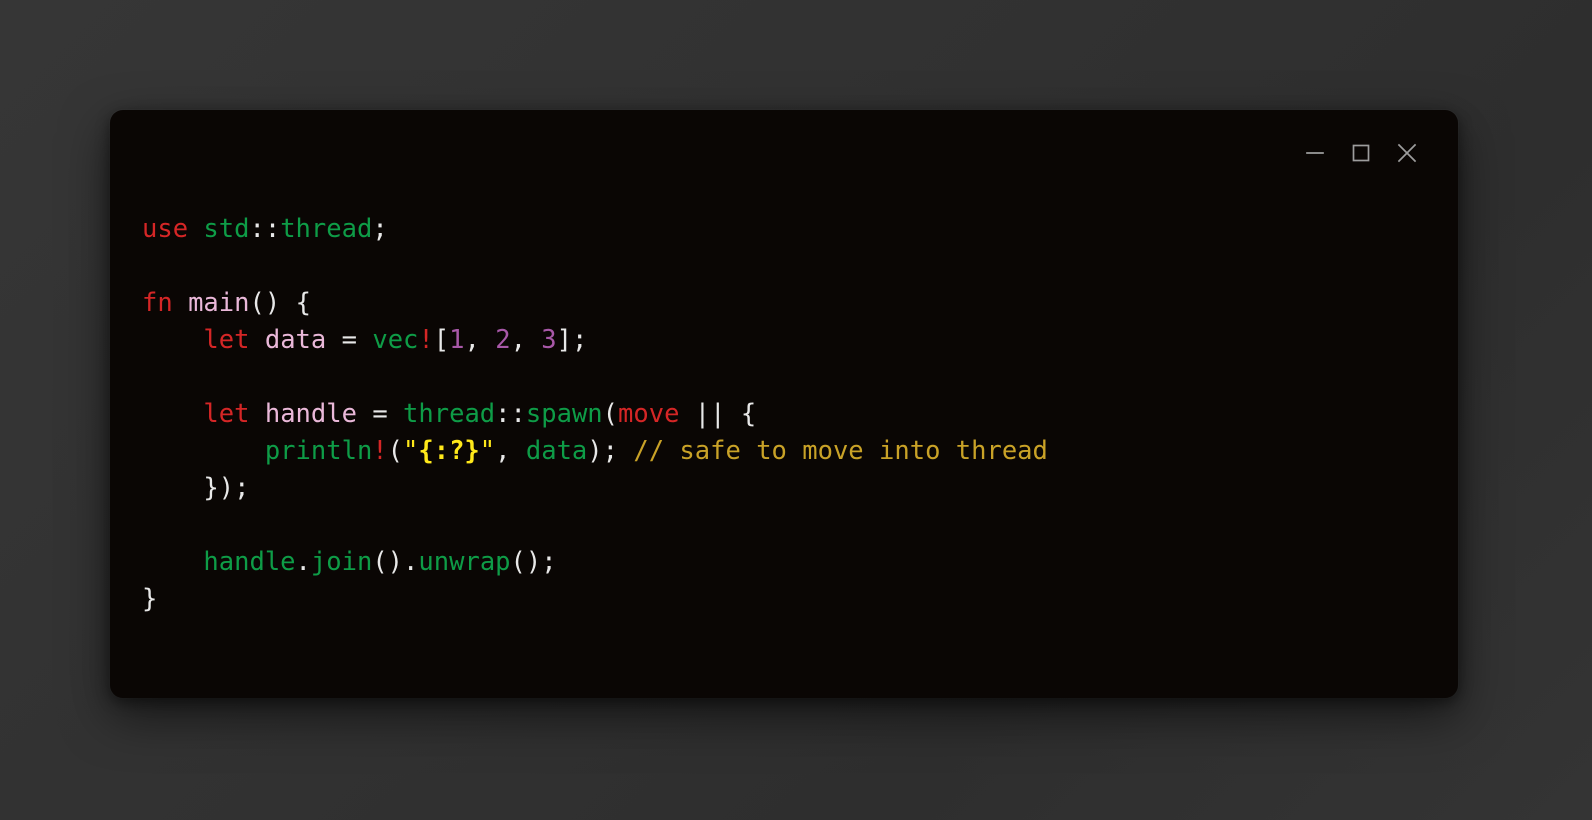  Describe the element at coordinates (226, 229) in the screenshot. I see `token-module-std: std` at that location.